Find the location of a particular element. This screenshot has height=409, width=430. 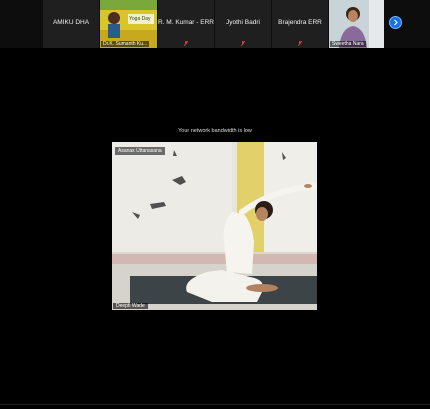

participant-tile: Brajendra ERR is located at coordinates (300, 24).